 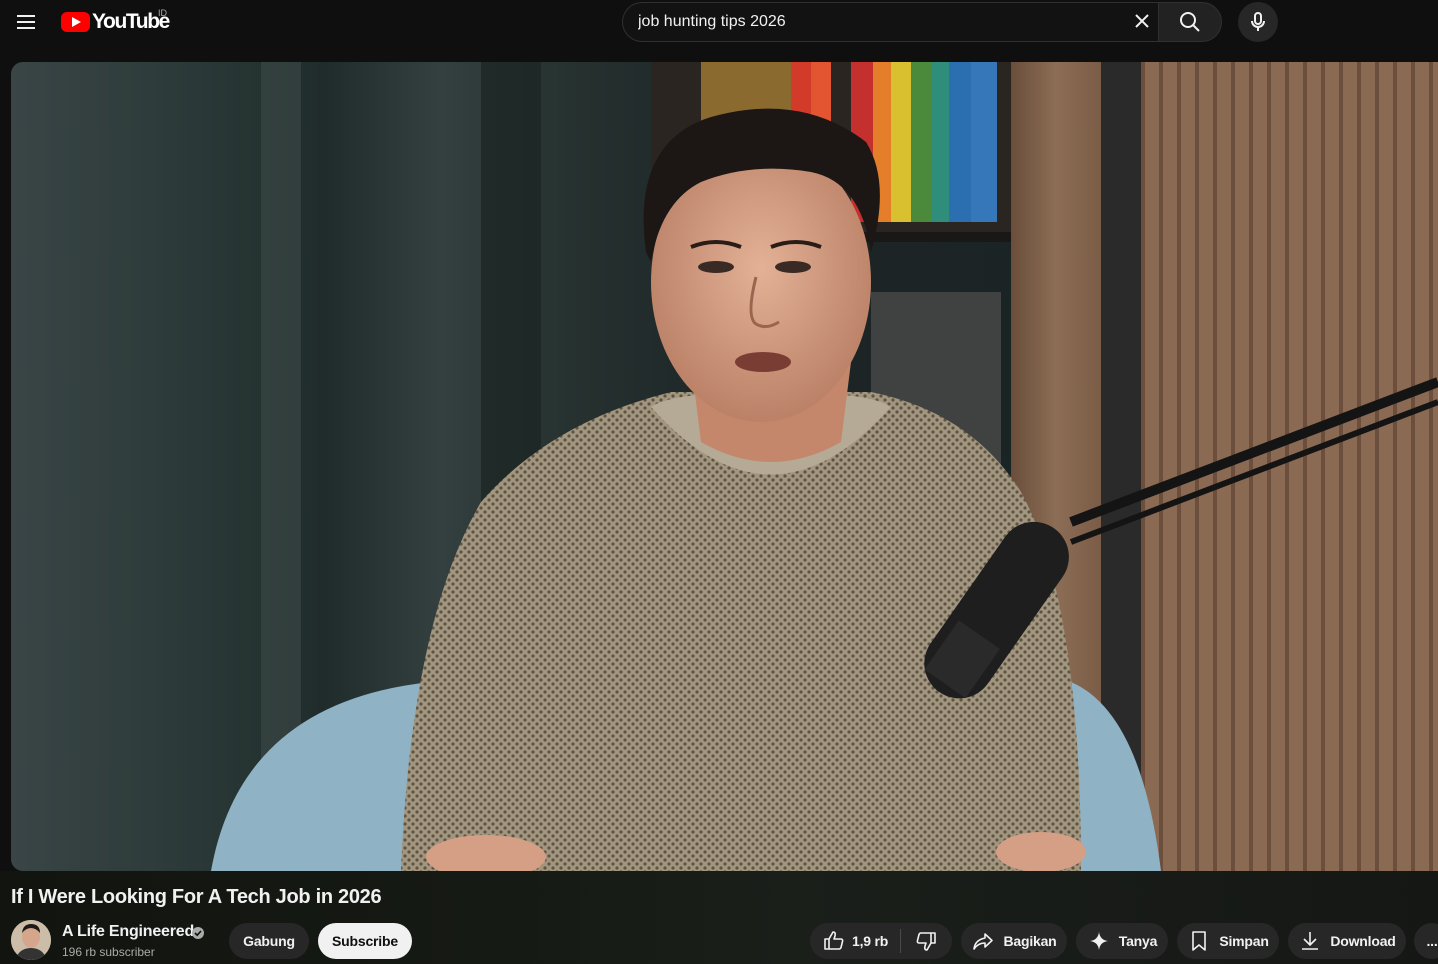 I want to click on like-button: 1,9 rb, so click(x=855, y=941).